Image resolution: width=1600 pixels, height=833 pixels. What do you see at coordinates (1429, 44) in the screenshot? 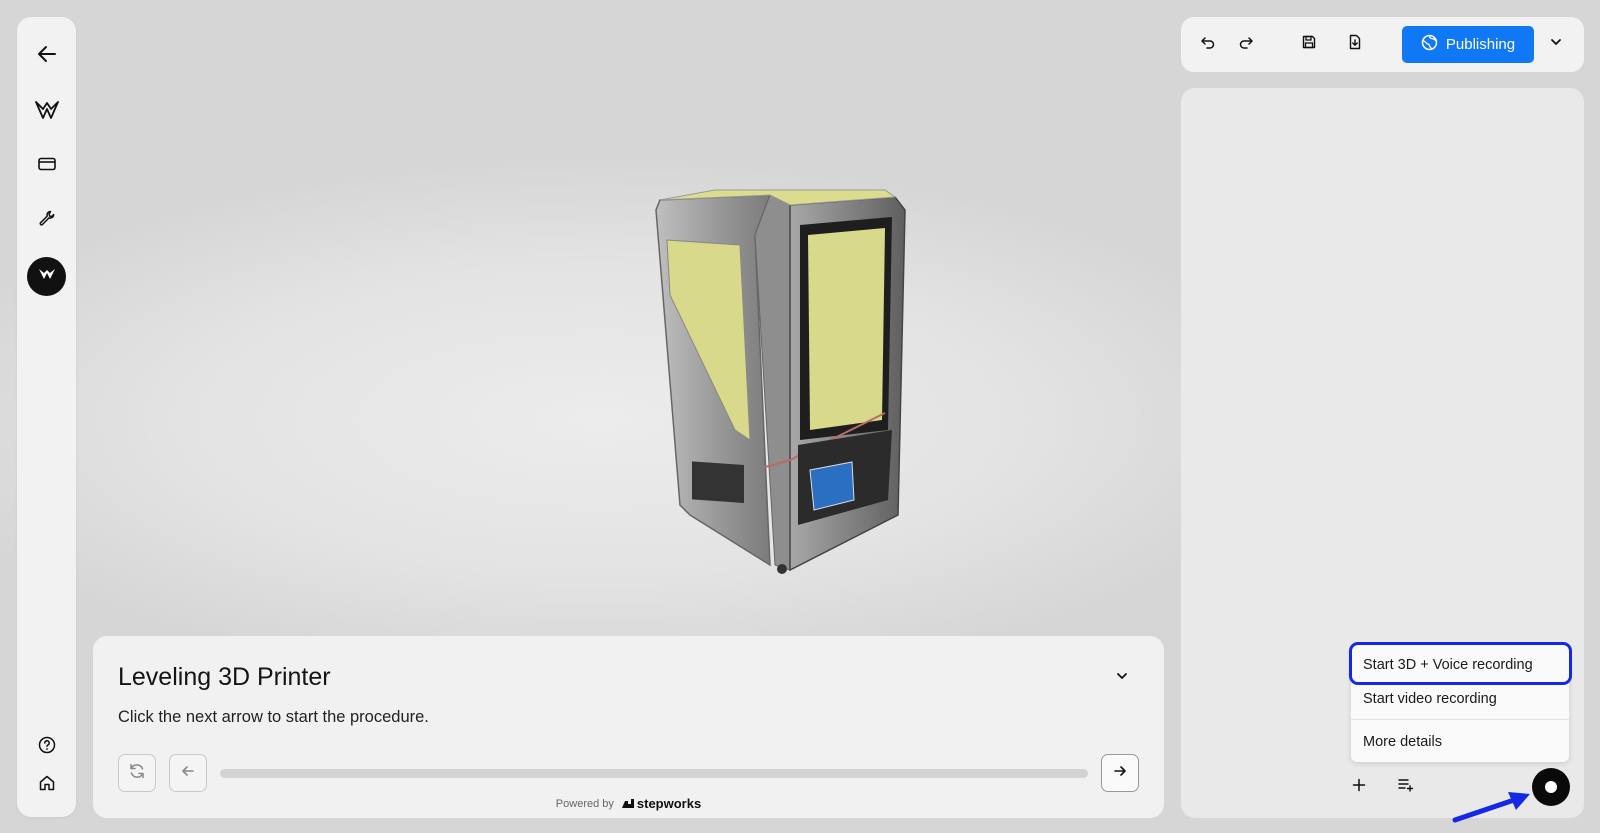
I see `globe-icon` at bounding box center [1429, 44].